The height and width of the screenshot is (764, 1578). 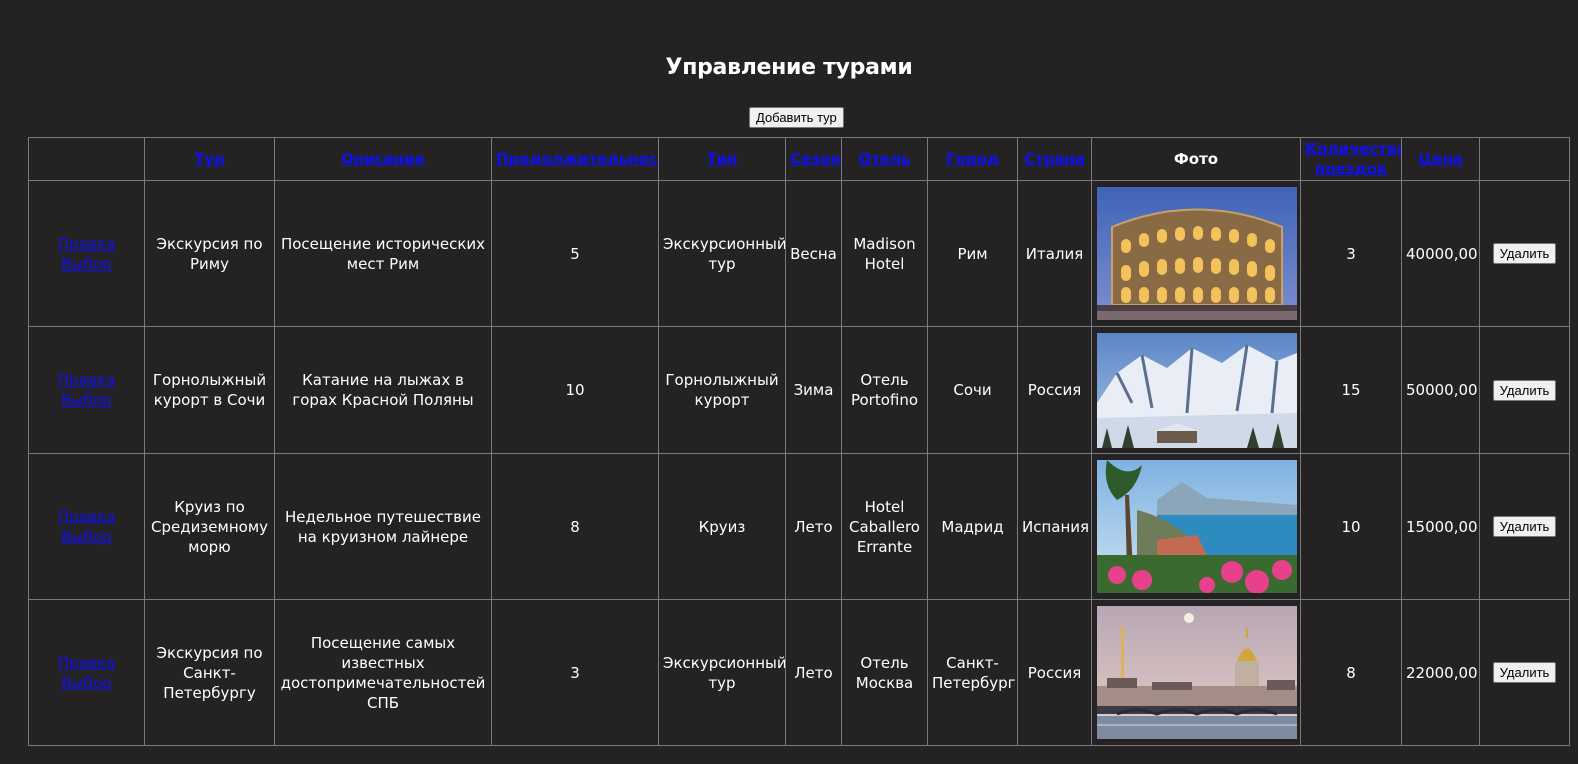 I want to click on cell-city: Сочи, so click(x=972, y=390).